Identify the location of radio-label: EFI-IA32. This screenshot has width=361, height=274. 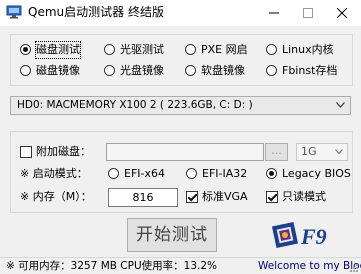
(225, 173).